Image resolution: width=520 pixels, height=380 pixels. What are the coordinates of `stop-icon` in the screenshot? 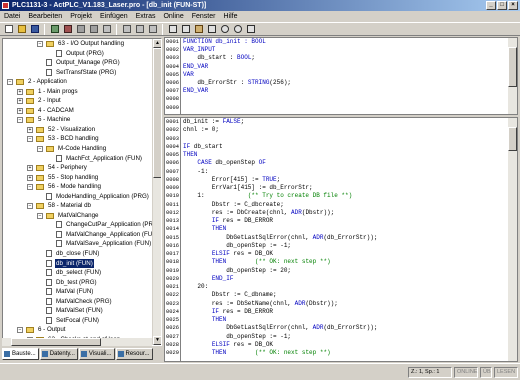 It's located at (93, 29).